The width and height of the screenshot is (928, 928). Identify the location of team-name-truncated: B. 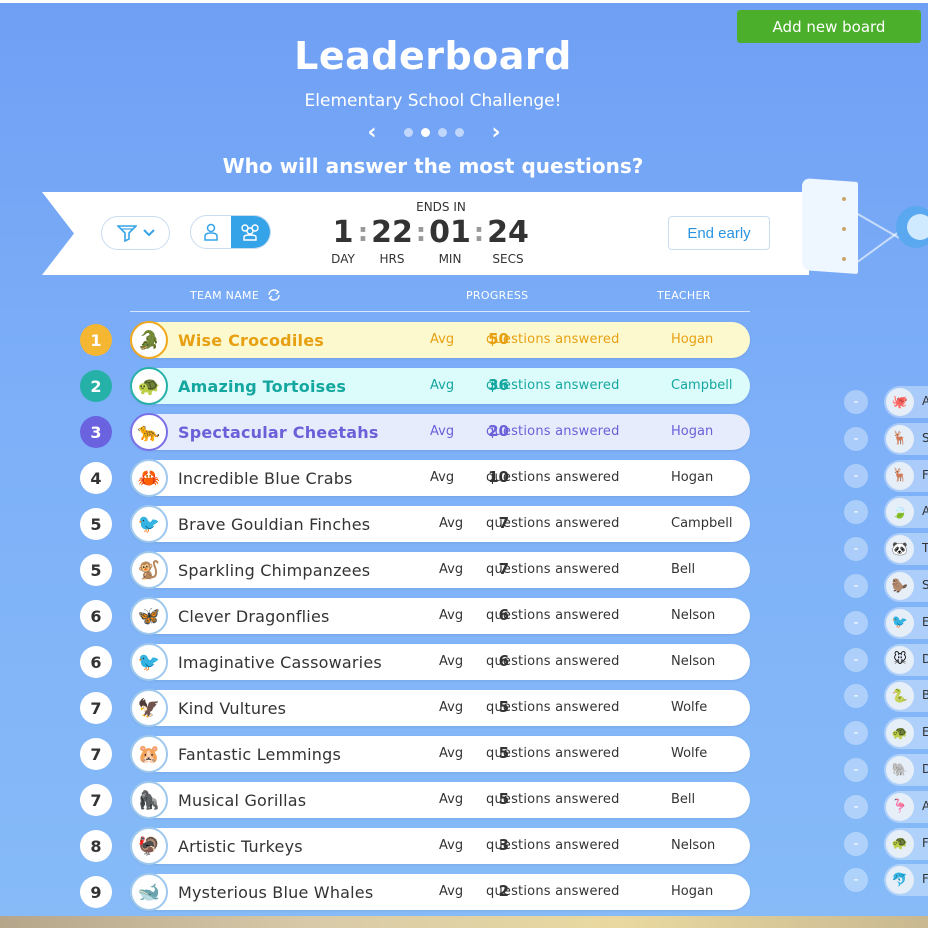
(925, 695).